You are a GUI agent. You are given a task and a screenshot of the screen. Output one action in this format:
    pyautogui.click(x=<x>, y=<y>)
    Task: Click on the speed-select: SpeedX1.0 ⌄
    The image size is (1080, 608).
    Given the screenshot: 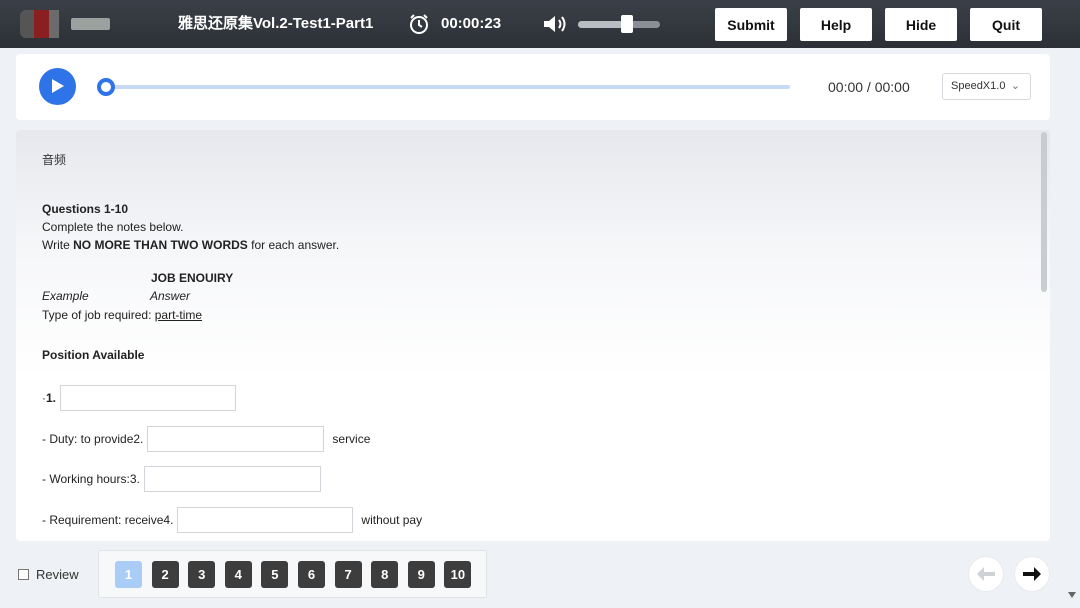 What is the action you would take?
    pyautogui.click(x=986, y=86)
    